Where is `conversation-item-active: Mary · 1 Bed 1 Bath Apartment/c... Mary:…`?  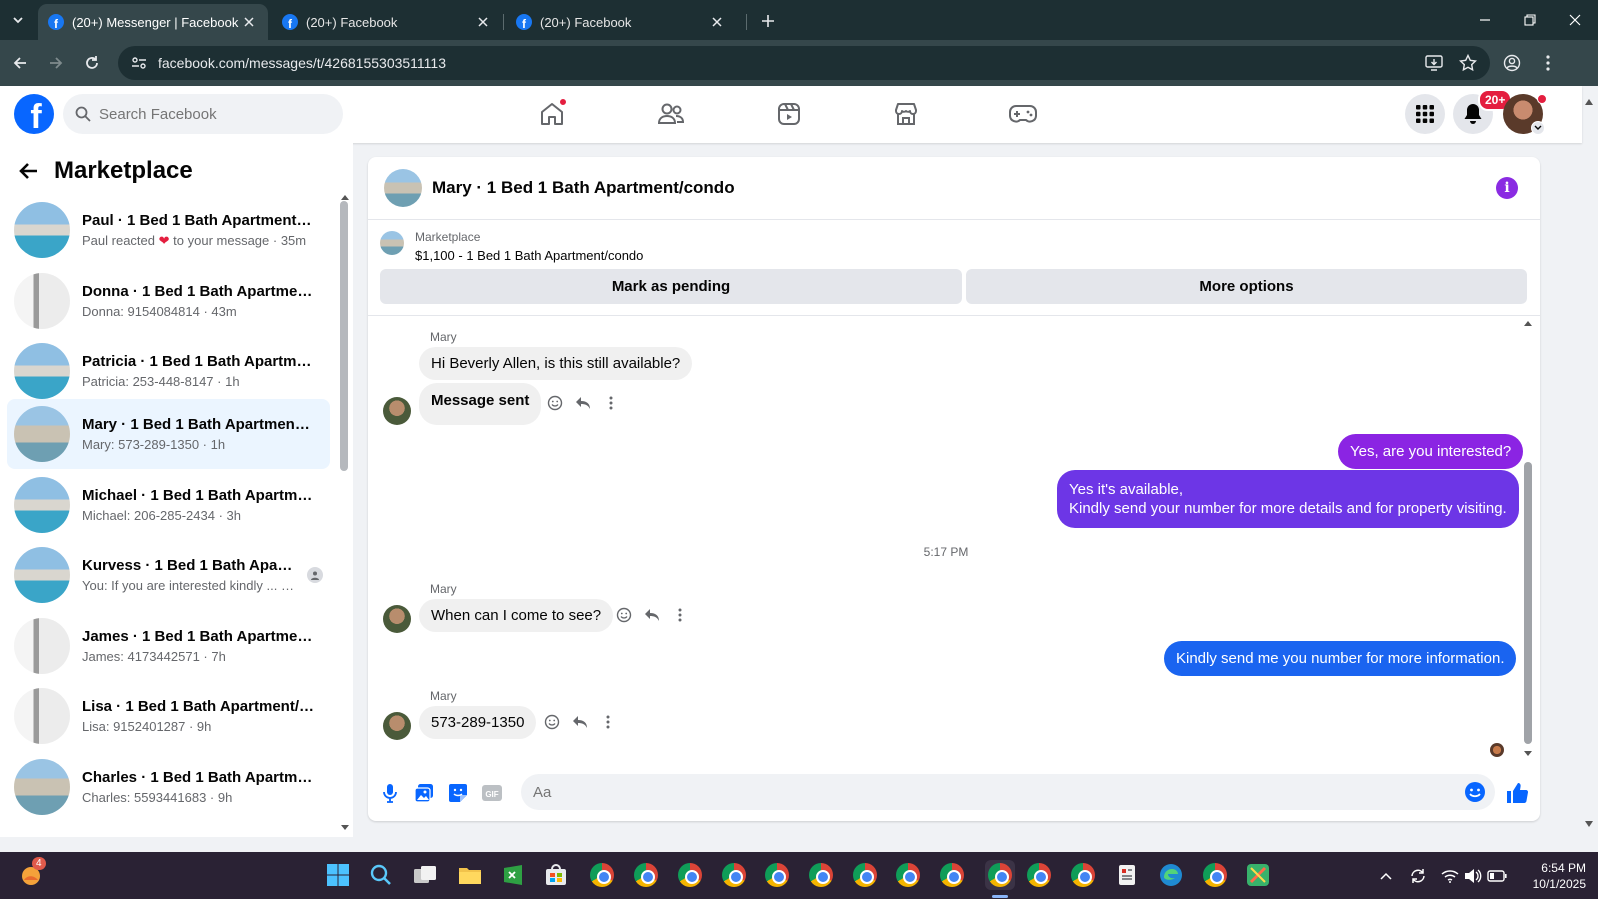
conversation-item-active: Mary · 1 Bed 1 Bath Apartment/c... Mary:… is located at coordinates (168, 434).